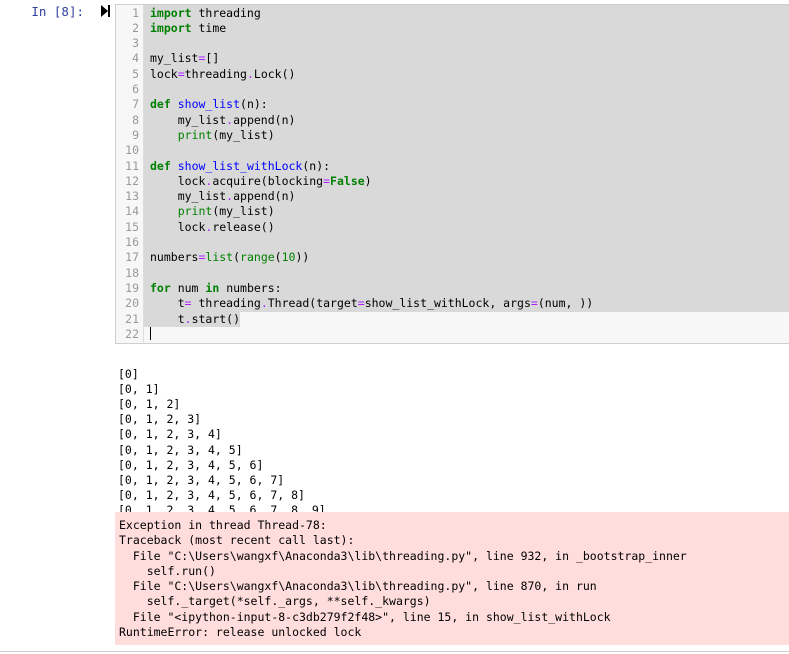  Describe the element at coordinates (132, 196) in the screenshot. I see `line-number: 13` at that location.